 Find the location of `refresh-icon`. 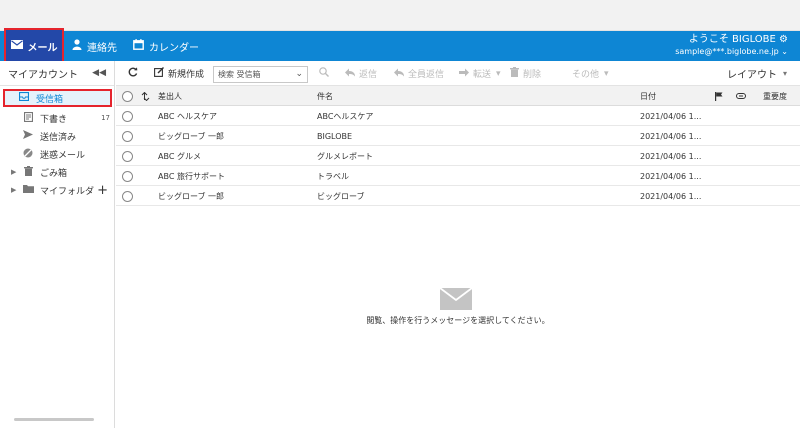

refresh-icon is located at coordinates (133, 73).